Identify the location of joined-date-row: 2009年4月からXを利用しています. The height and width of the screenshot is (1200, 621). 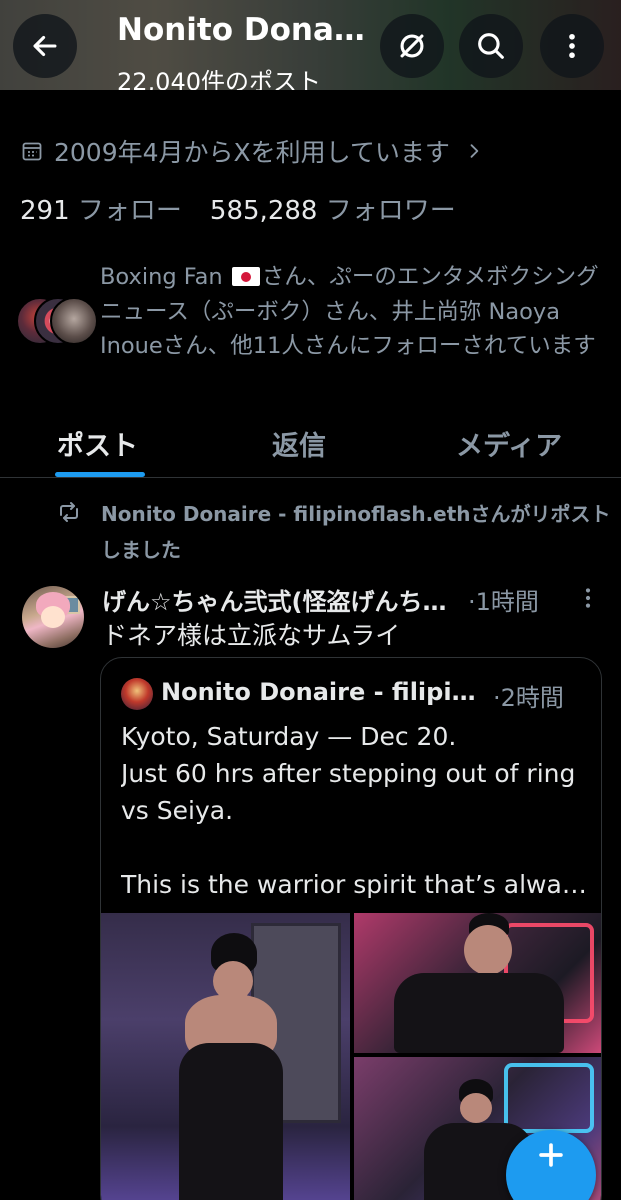
(257, 151).